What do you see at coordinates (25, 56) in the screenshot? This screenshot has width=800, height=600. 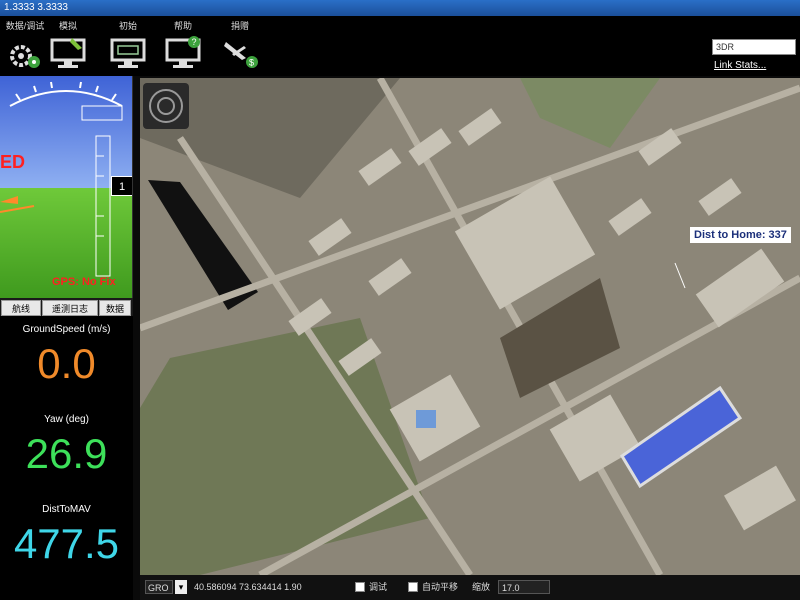 I see `gear-icon` at bounding box center [25, 56].